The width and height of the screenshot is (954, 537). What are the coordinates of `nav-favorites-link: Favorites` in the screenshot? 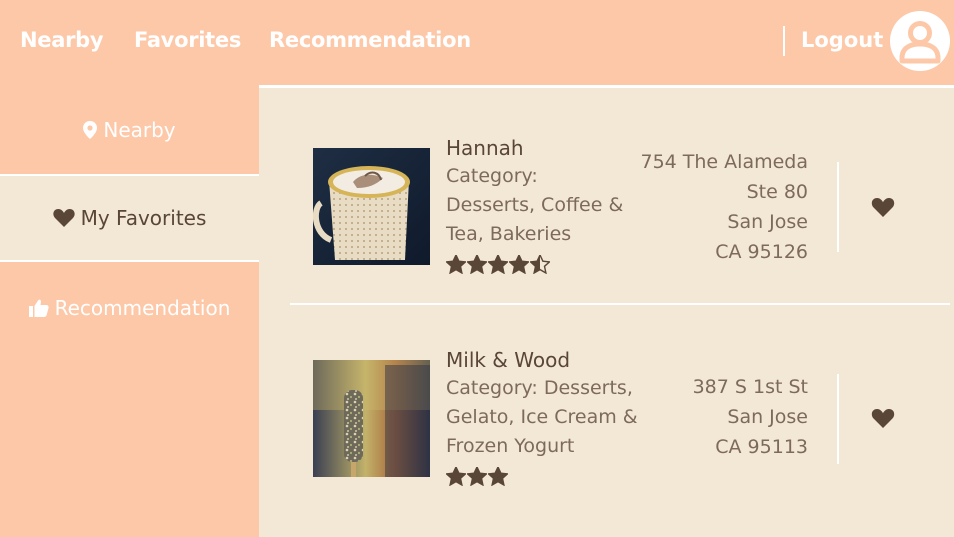 It's located at (187, 40).